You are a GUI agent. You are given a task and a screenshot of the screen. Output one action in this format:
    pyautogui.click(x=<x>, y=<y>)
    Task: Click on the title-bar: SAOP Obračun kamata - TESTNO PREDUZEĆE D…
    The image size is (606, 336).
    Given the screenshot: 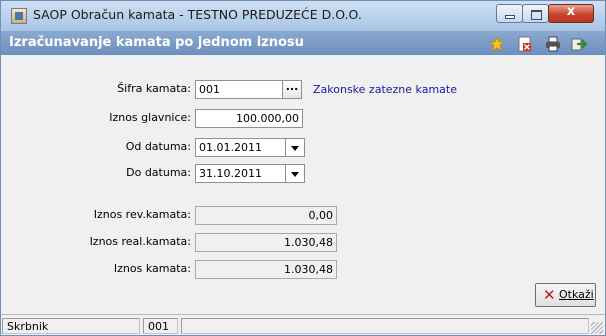 What is the action you would take?
    pyautogui.click(x=303, y=16)
    